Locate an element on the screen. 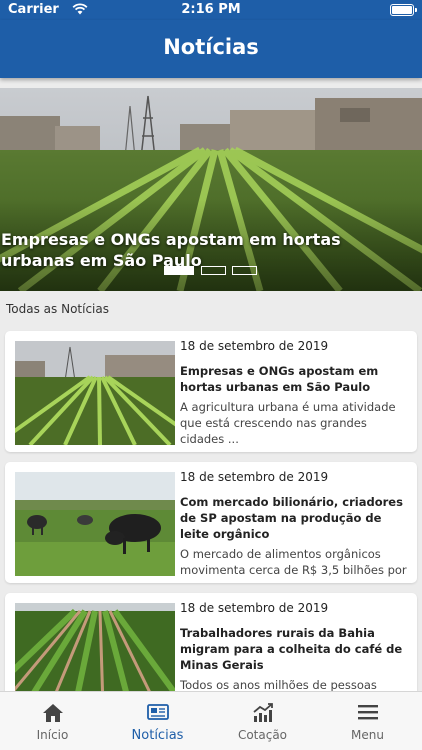  tab-label: Notícias is located at coordinates (157, 735).